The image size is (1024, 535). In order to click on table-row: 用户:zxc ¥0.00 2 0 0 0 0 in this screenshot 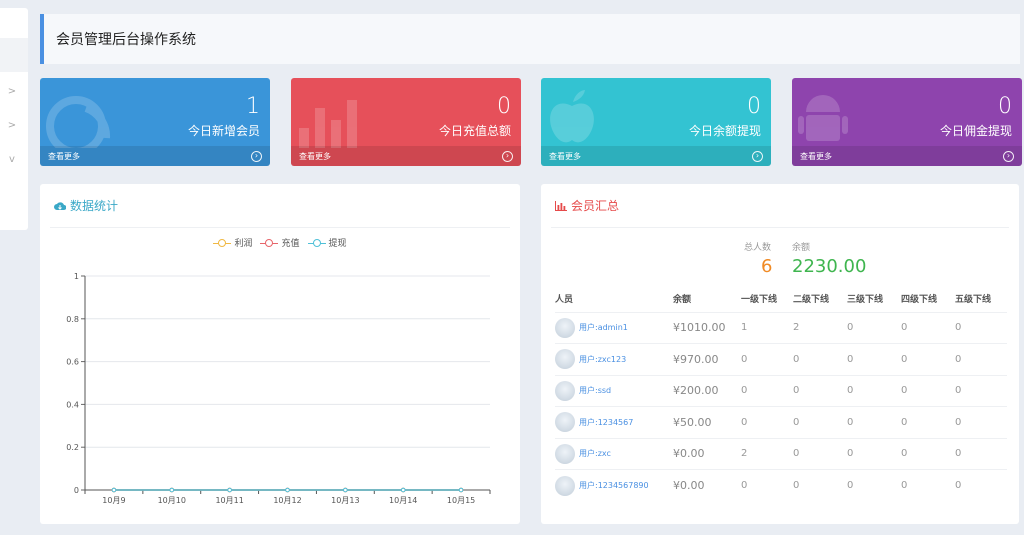, I will do `click(781, 453)`.